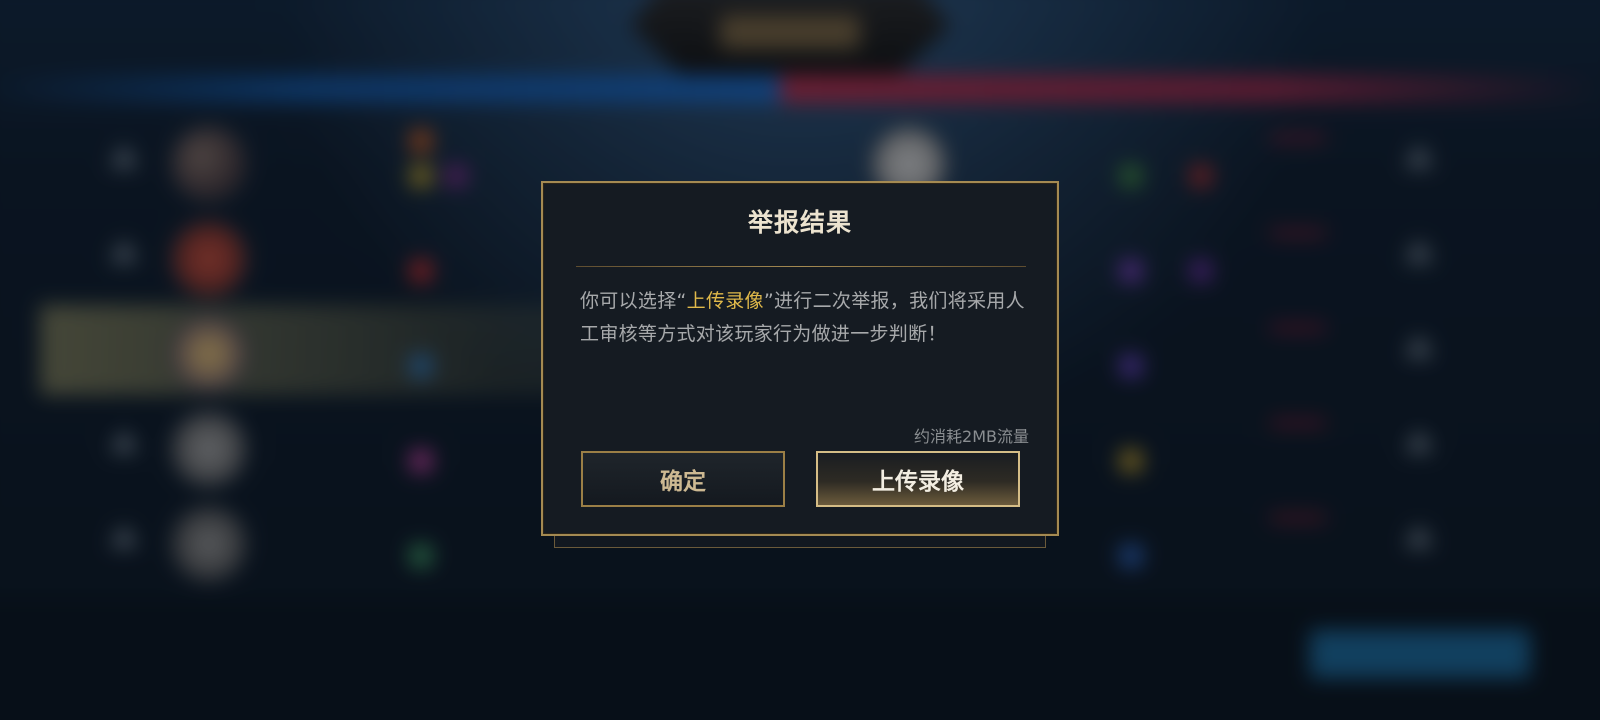  I want to click on upload-replay-button-label: 上传录像, so click(918, 482).